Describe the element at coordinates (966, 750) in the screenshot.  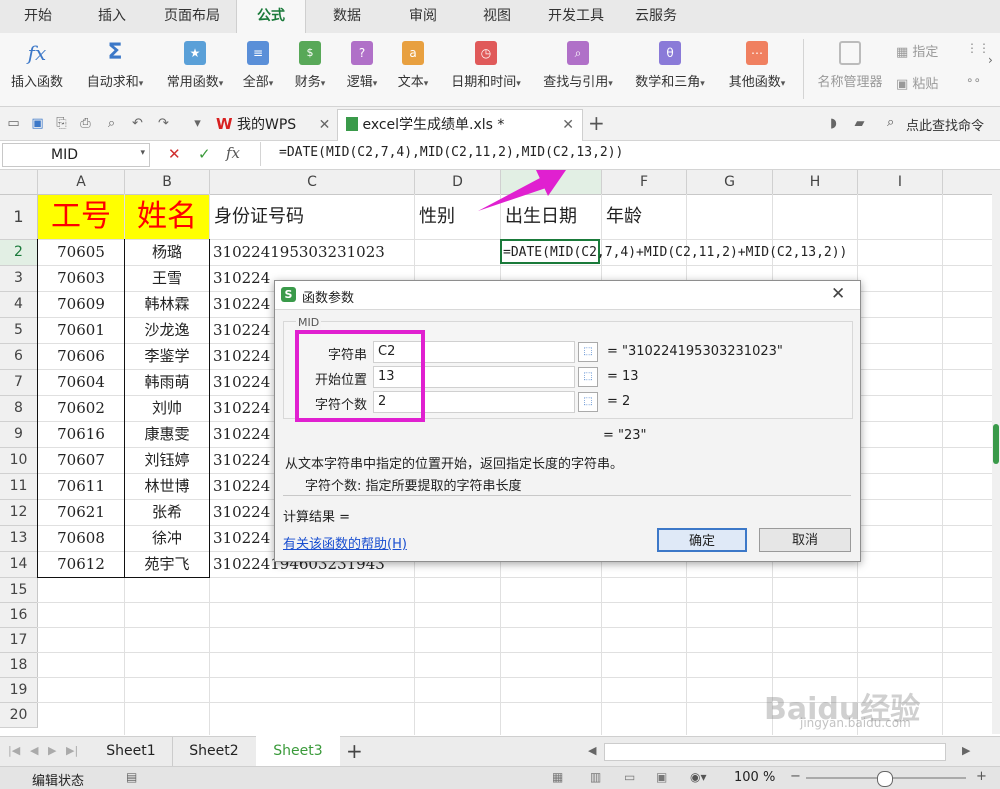
I see `scroll-right-icon: ▶` at that location.